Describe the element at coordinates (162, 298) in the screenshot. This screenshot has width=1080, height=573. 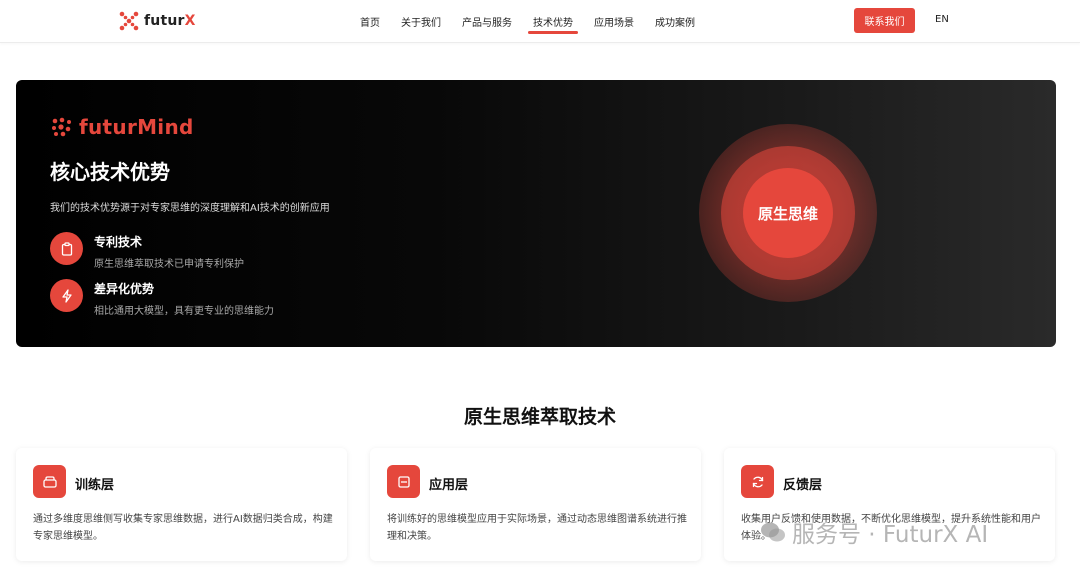
I see `feature-differentiation: 差异化优势 相比通用大模型，具有更专业的思维能力` at that location.